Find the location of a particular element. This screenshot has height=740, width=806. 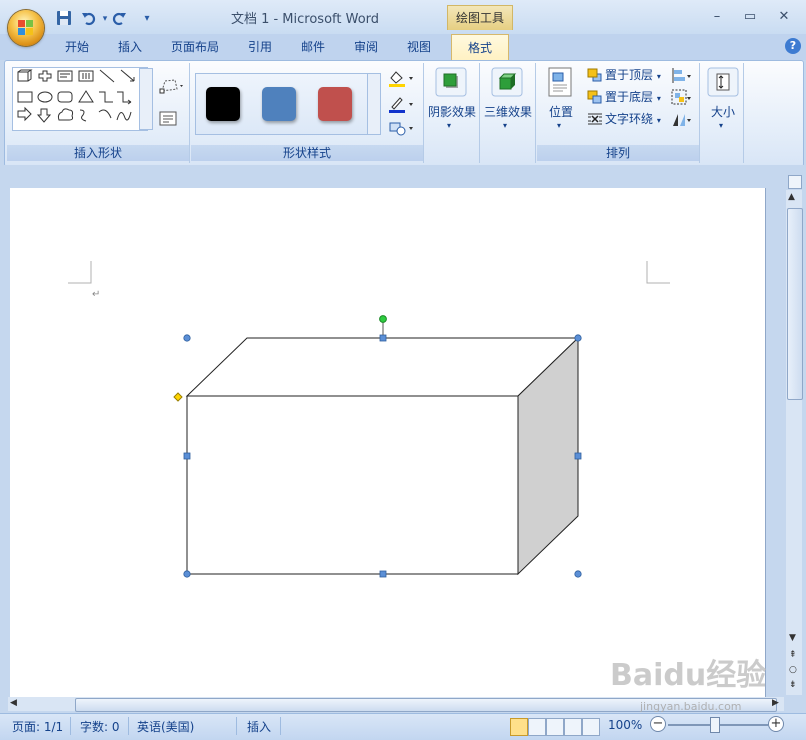

adjustment-handle is located at coordinates (178, 397).